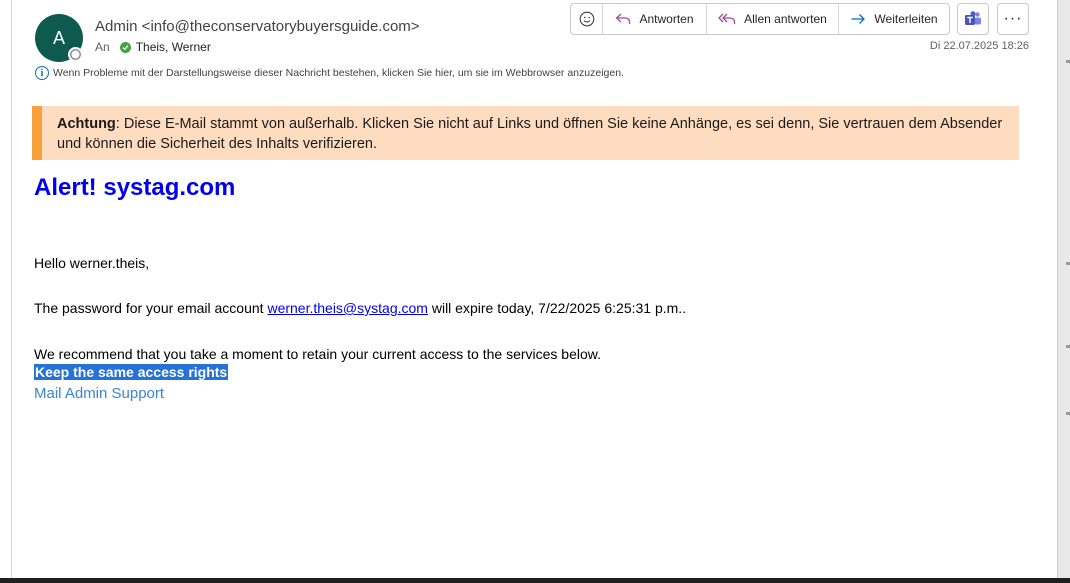  I want to click on to-label: An, so click(102, 47).